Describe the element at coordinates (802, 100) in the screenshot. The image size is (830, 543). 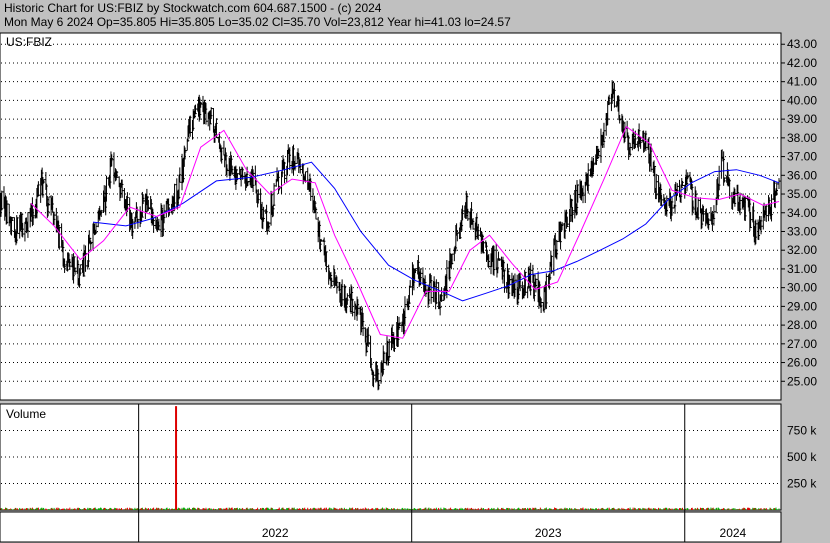
I see `price-tick-label: 40.00` at that location.